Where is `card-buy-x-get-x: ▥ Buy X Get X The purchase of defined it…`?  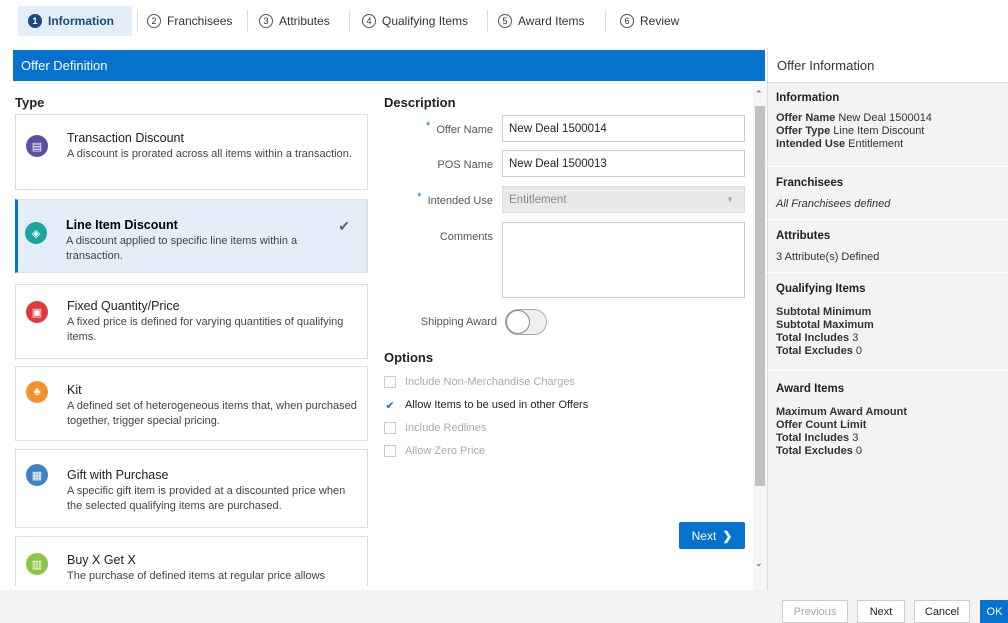 card-buy-x-get-x: ▥ Buy X Get X The purchase of defined it… is located at coordinates (191, 561).